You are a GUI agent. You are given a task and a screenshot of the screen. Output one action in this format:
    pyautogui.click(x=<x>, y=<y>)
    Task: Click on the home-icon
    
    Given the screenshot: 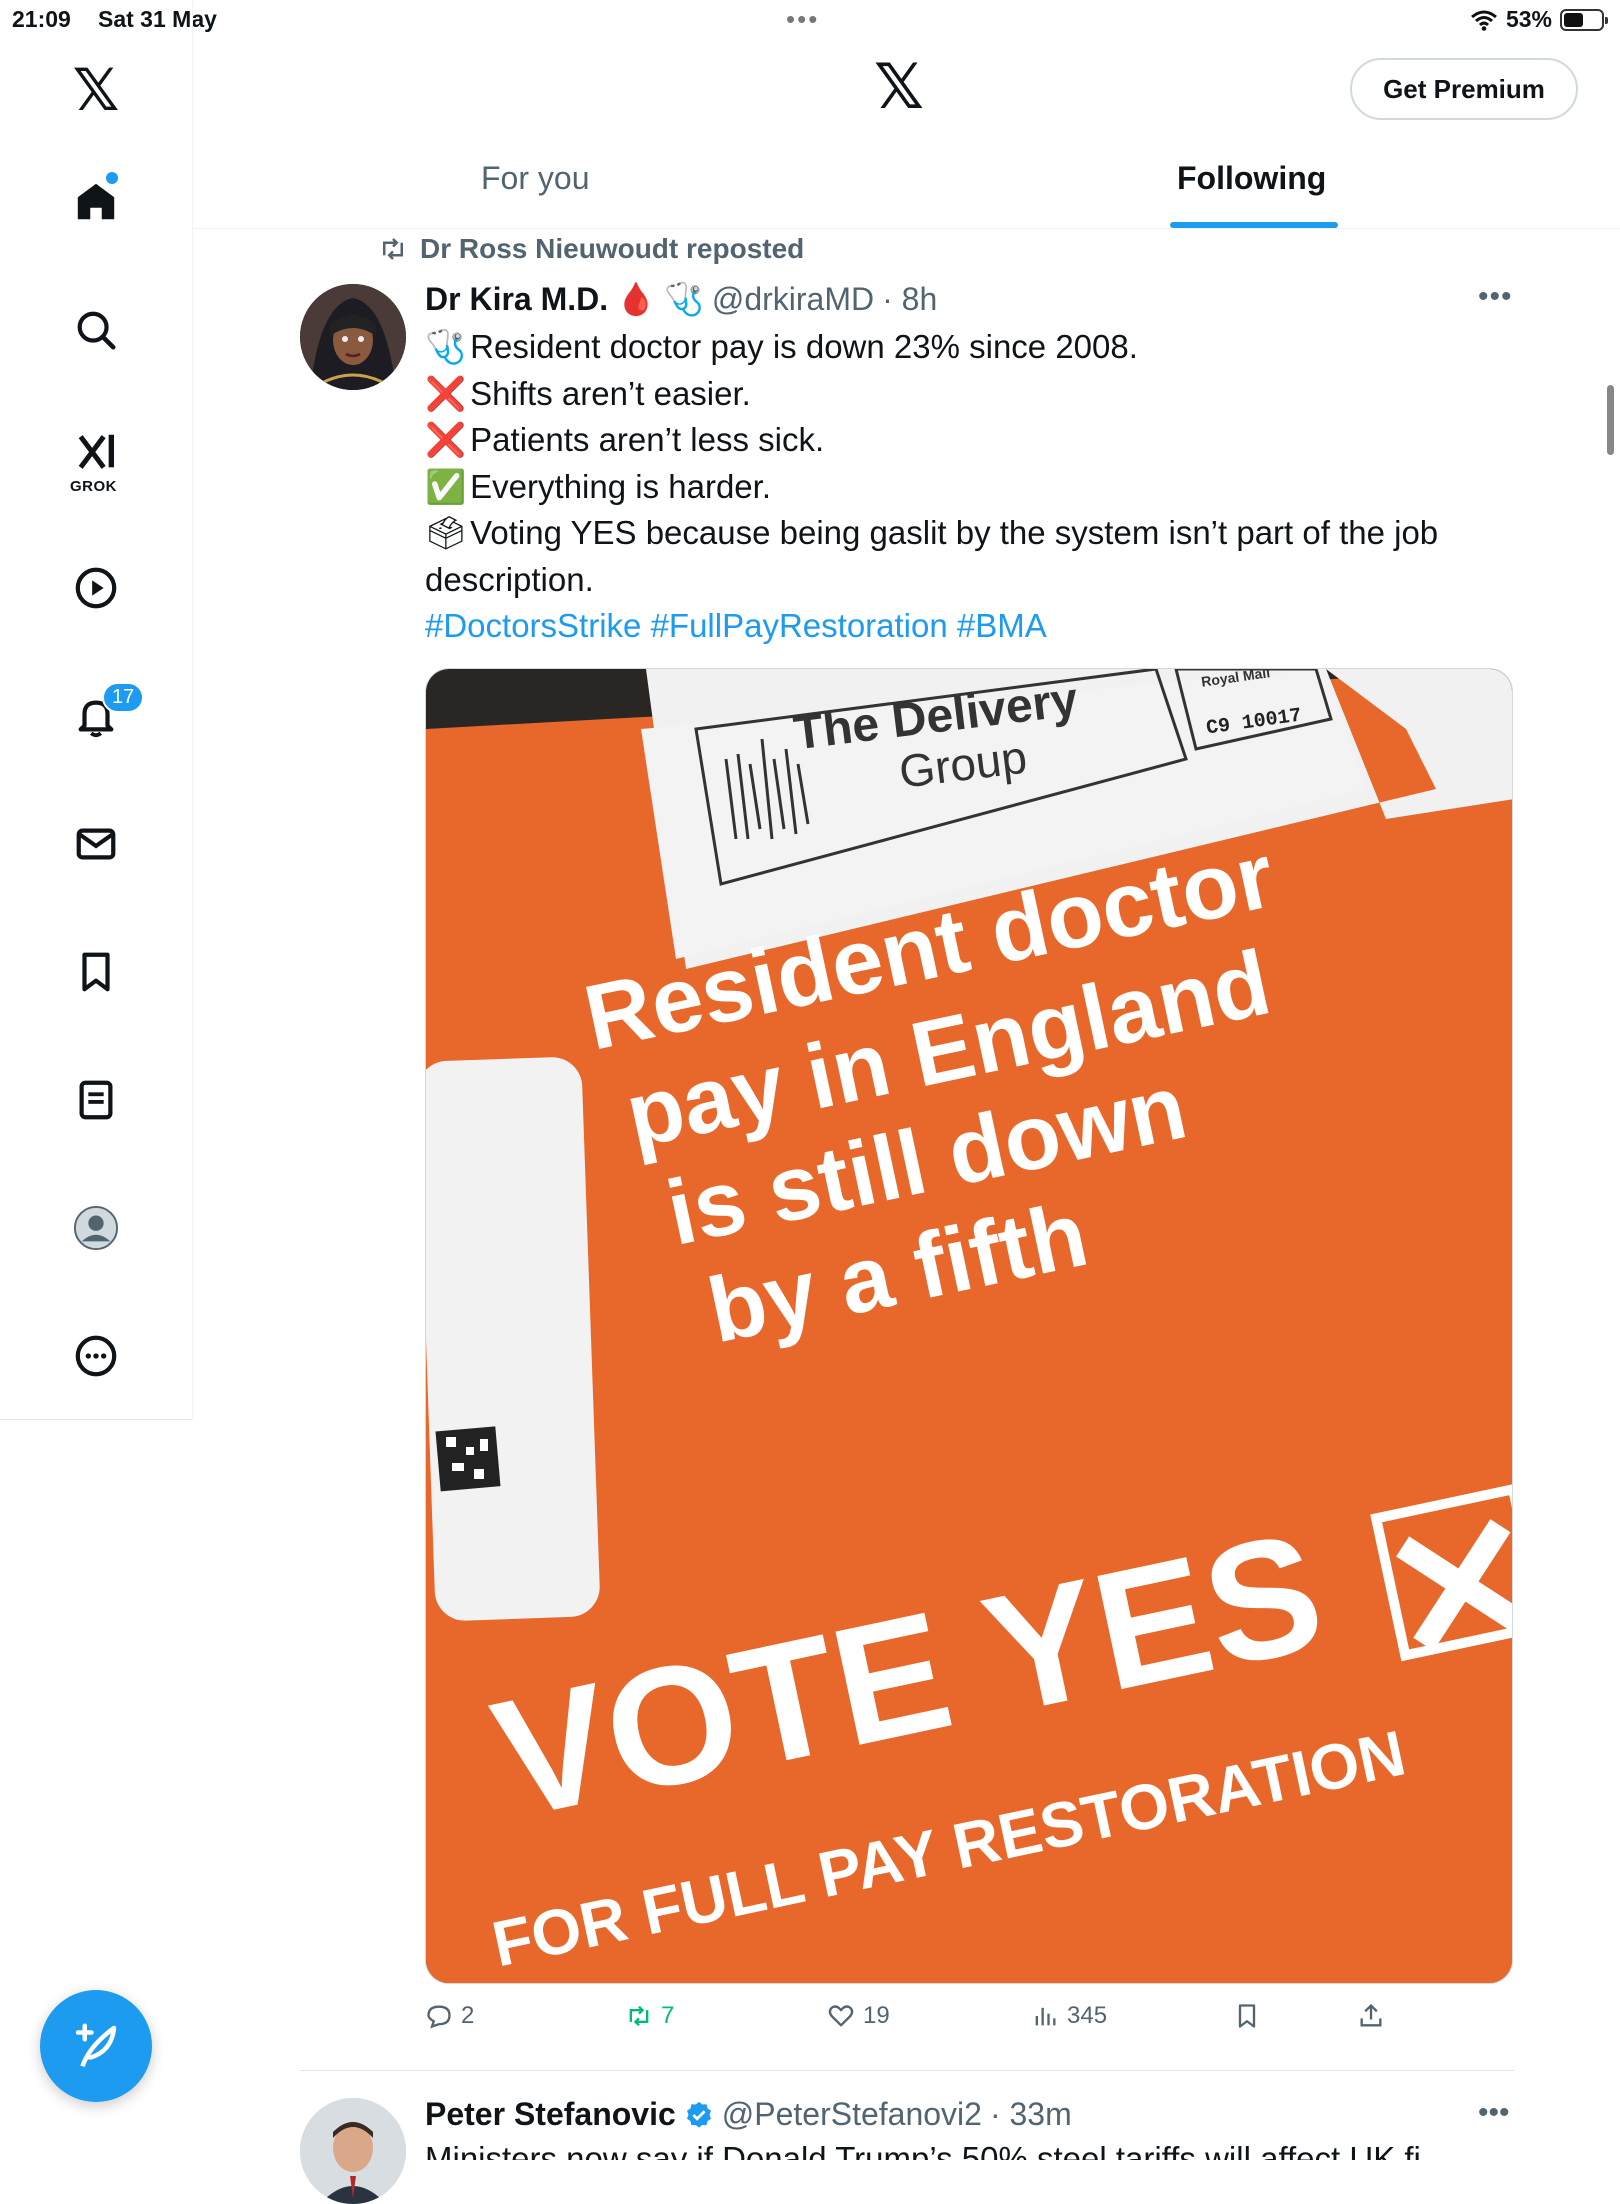 What is the action you would take?
    pyautogui.click(x=96, y=201)
    